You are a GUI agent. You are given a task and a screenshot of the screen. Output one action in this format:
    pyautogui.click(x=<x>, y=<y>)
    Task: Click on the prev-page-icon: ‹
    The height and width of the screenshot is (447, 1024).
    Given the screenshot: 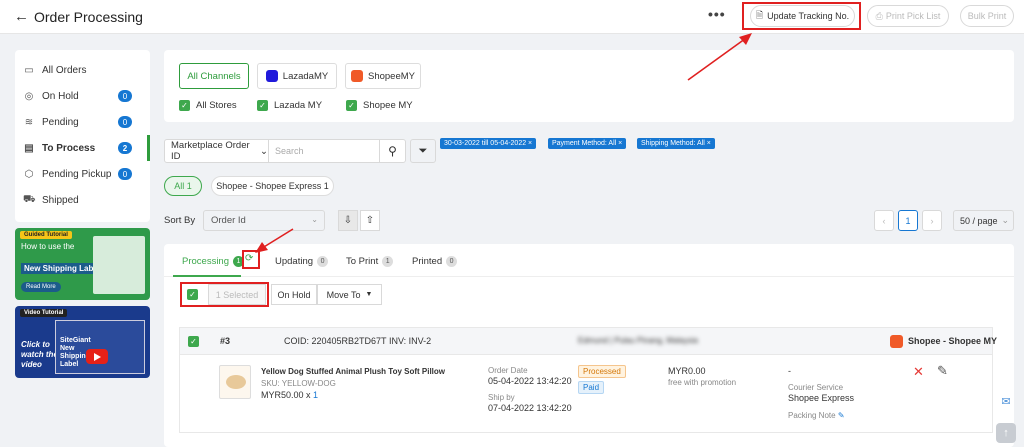 What is the action you would take?
    pyautogui.click(x=884, y=220)
    